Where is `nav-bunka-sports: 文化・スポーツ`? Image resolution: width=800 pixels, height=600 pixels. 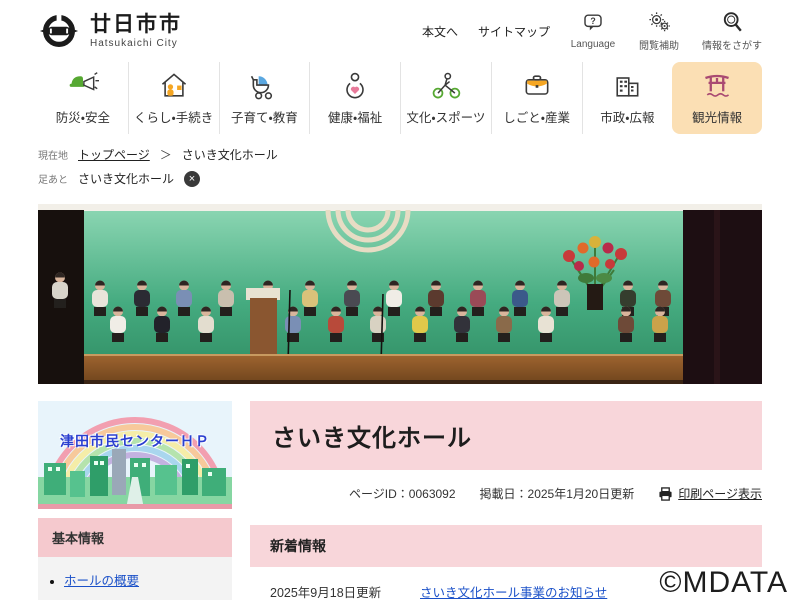 nav-bunka-sports: 文化・スポーツ is located at coordinates (445, 98).